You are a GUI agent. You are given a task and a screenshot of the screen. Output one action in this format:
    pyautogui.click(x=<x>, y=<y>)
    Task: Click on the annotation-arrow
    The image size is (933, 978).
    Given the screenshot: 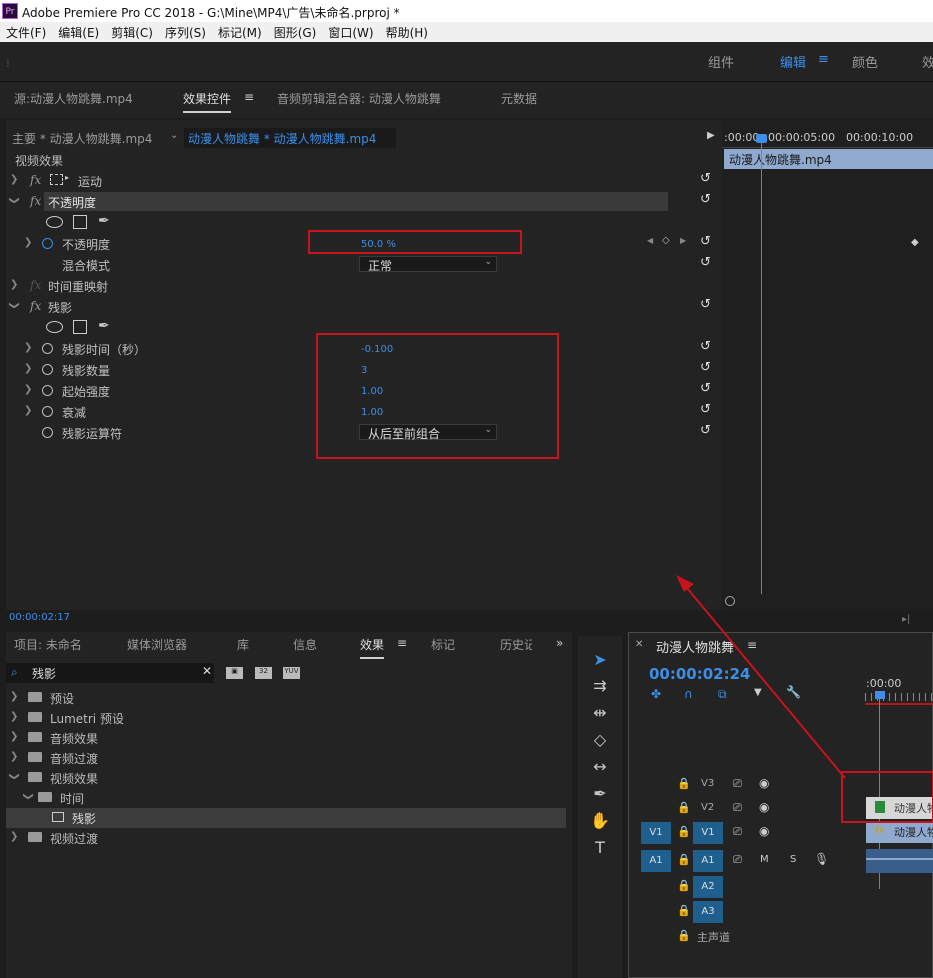 What is the action you would take?
    pyautogui.click(x=761, y=677)
    